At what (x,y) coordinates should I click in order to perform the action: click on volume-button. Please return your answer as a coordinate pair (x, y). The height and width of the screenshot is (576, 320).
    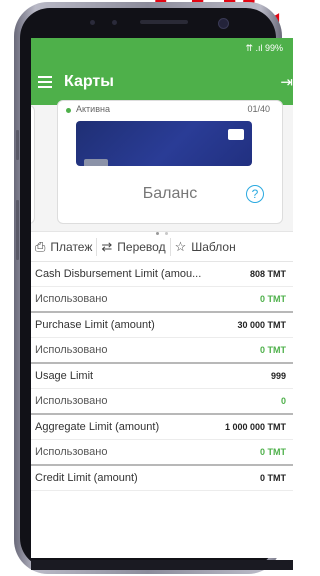
    Looking at the image, I should click on (17, 145).